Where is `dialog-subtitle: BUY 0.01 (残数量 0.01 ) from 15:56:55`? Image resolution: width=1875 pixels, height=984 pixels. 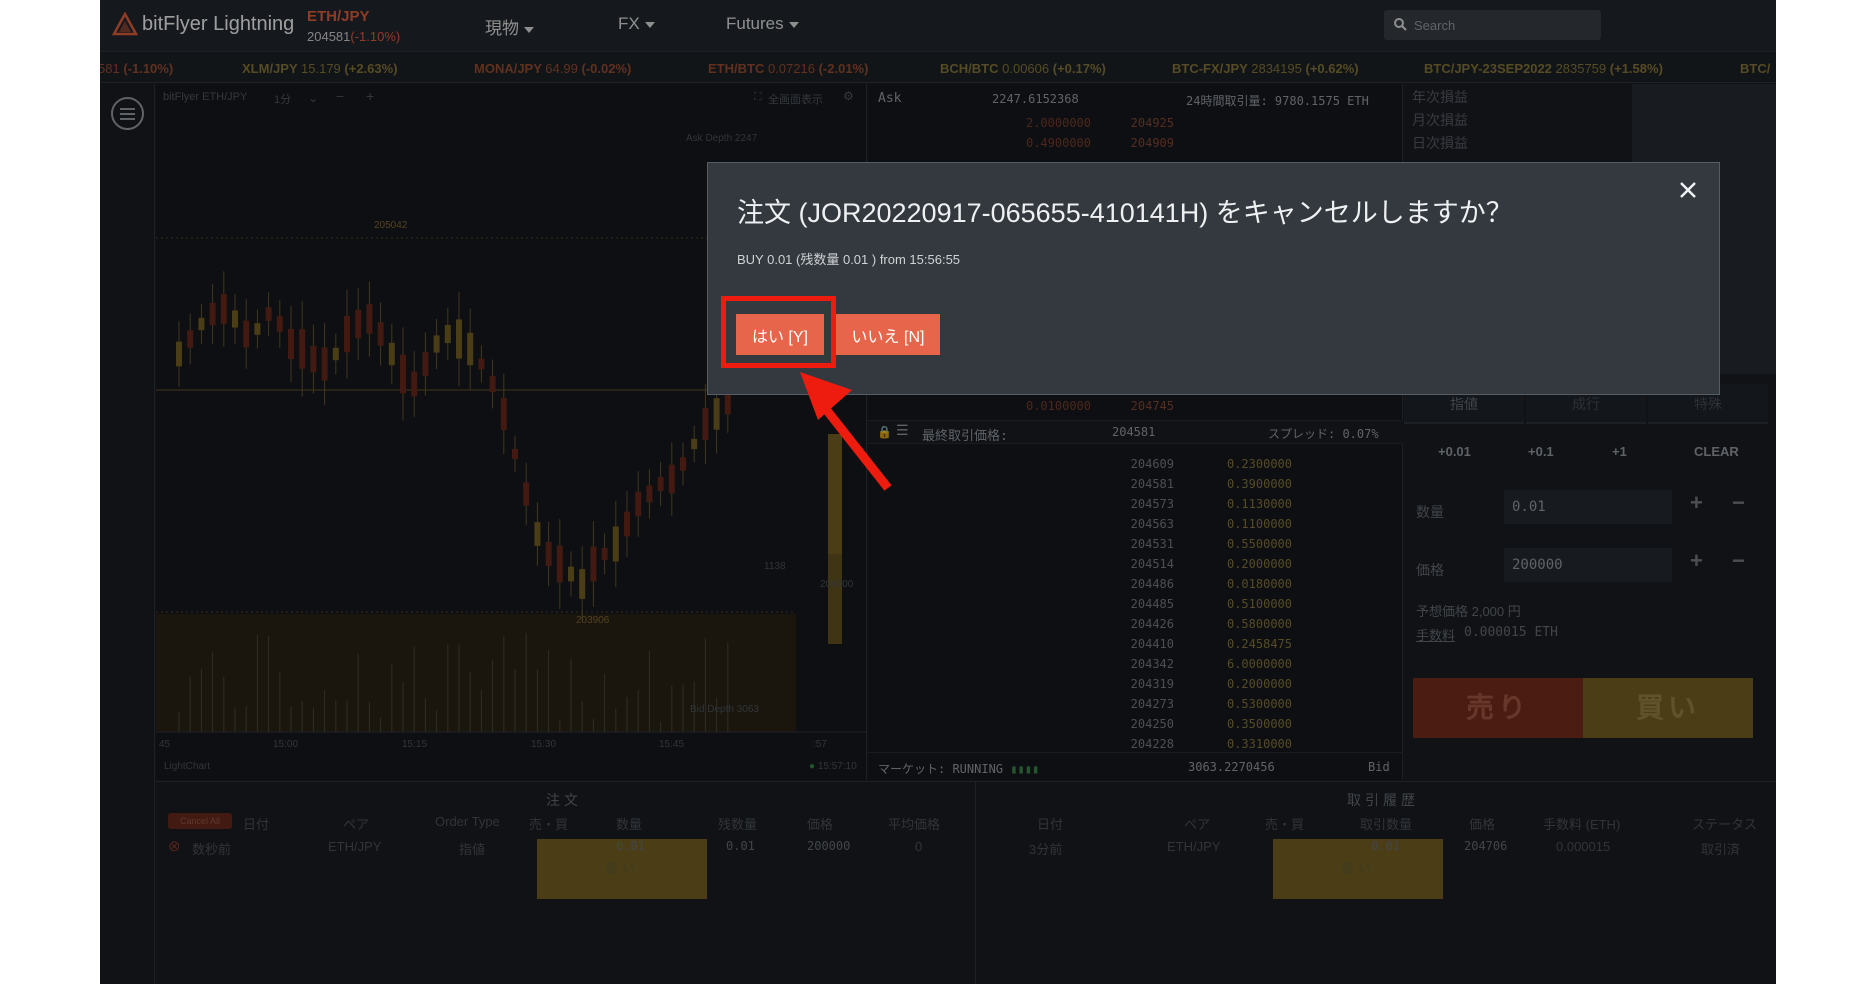
dialog-subtitle: BUY 0.01 (残数量 0.01 ) from 15:56:55 is located at coordinates (849, 259).